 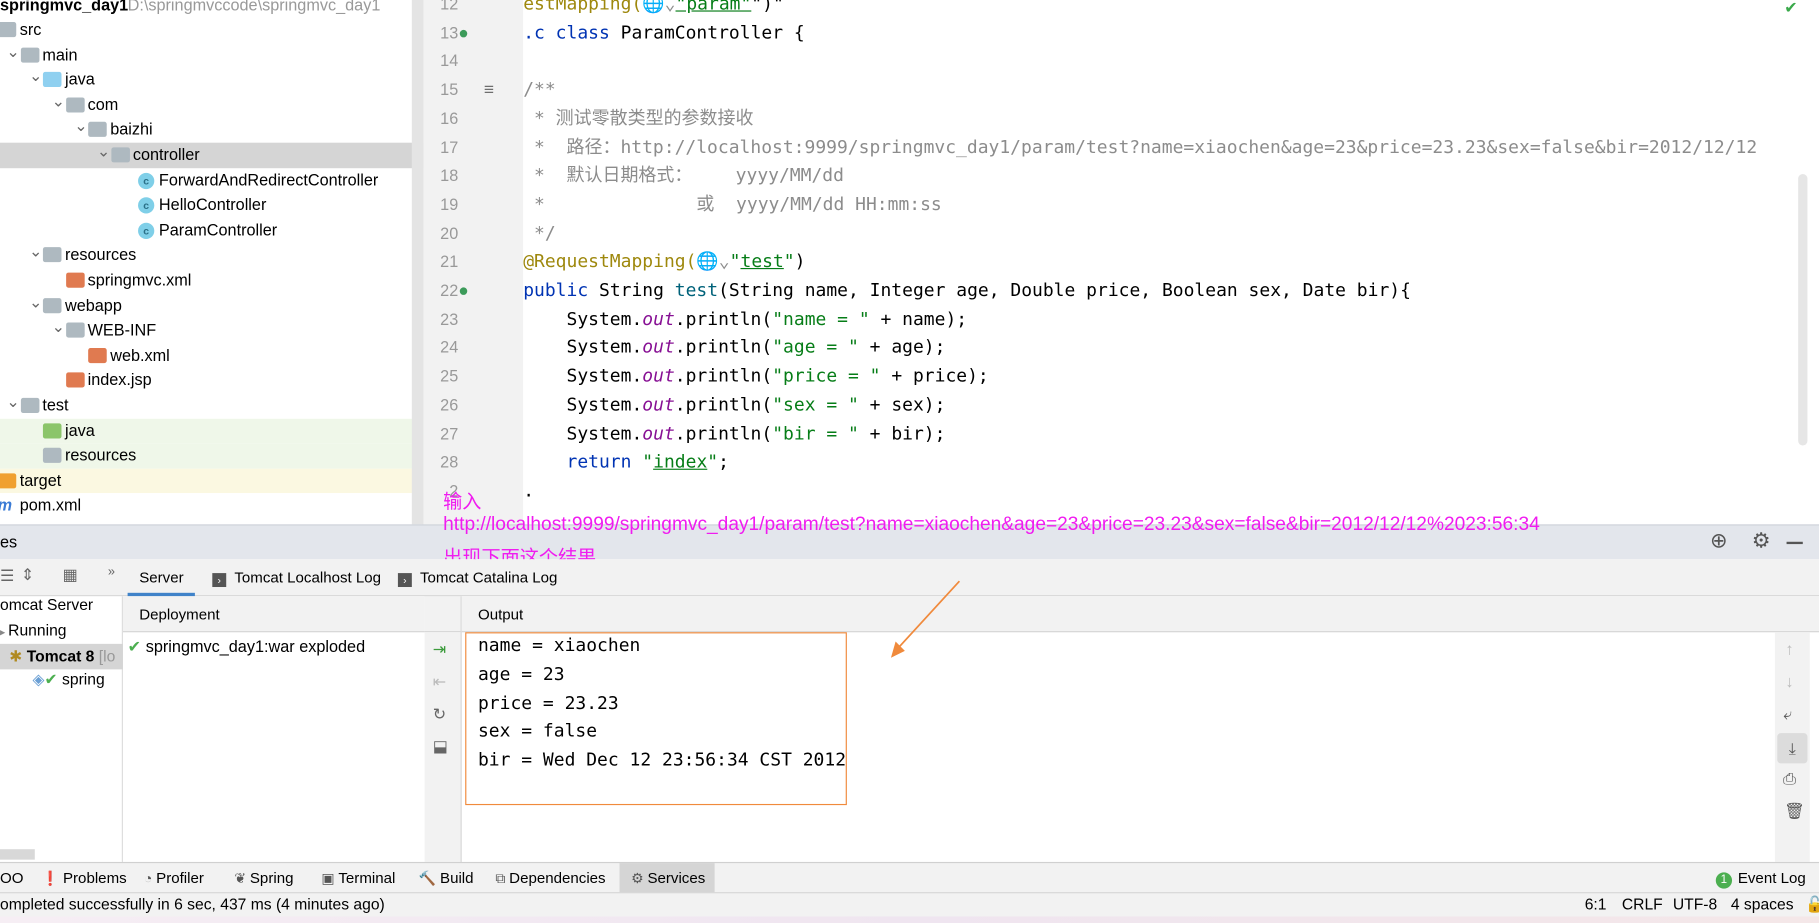 I want to click on tree-item-java: ⌄ java, so click(x=211, y=80).